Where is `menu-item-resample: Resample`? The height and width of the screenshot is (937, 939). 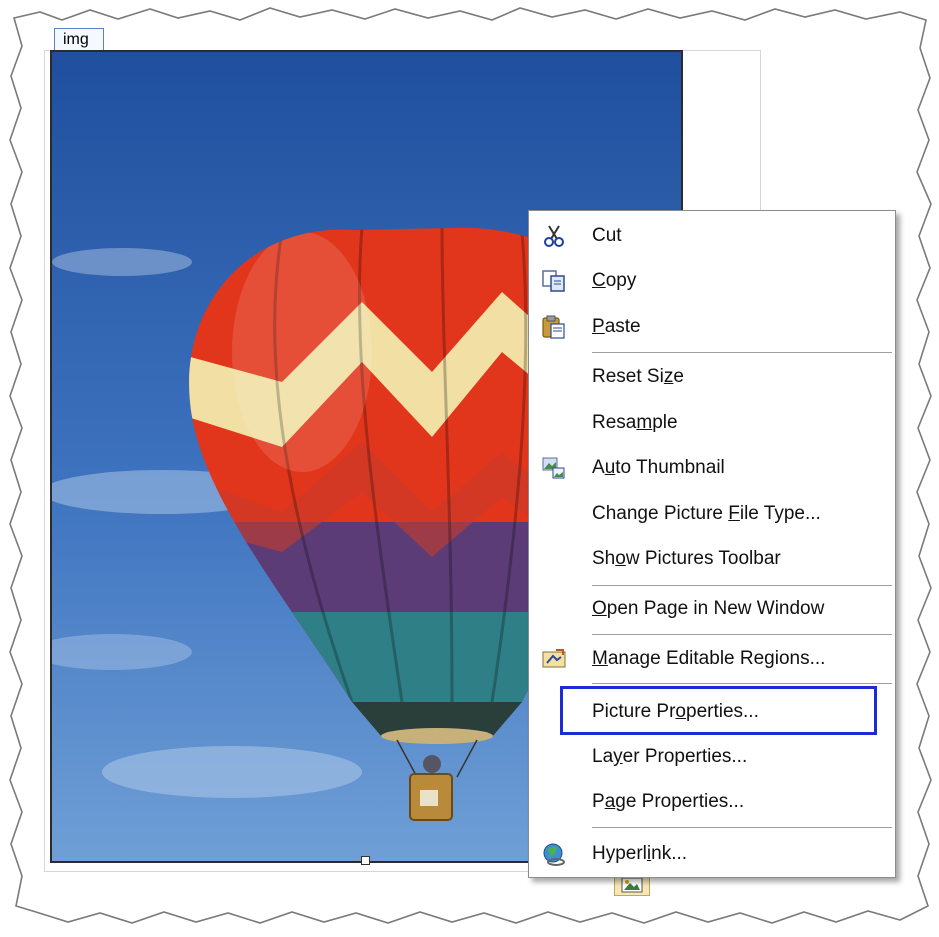 menu-item-resample: Resample is located at coordinates (712, 423).